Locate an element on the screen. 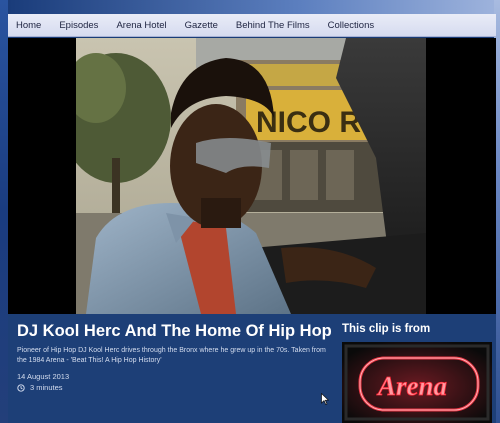  clip-duration-label: 3 minutes is located at coordinates (46, 387).